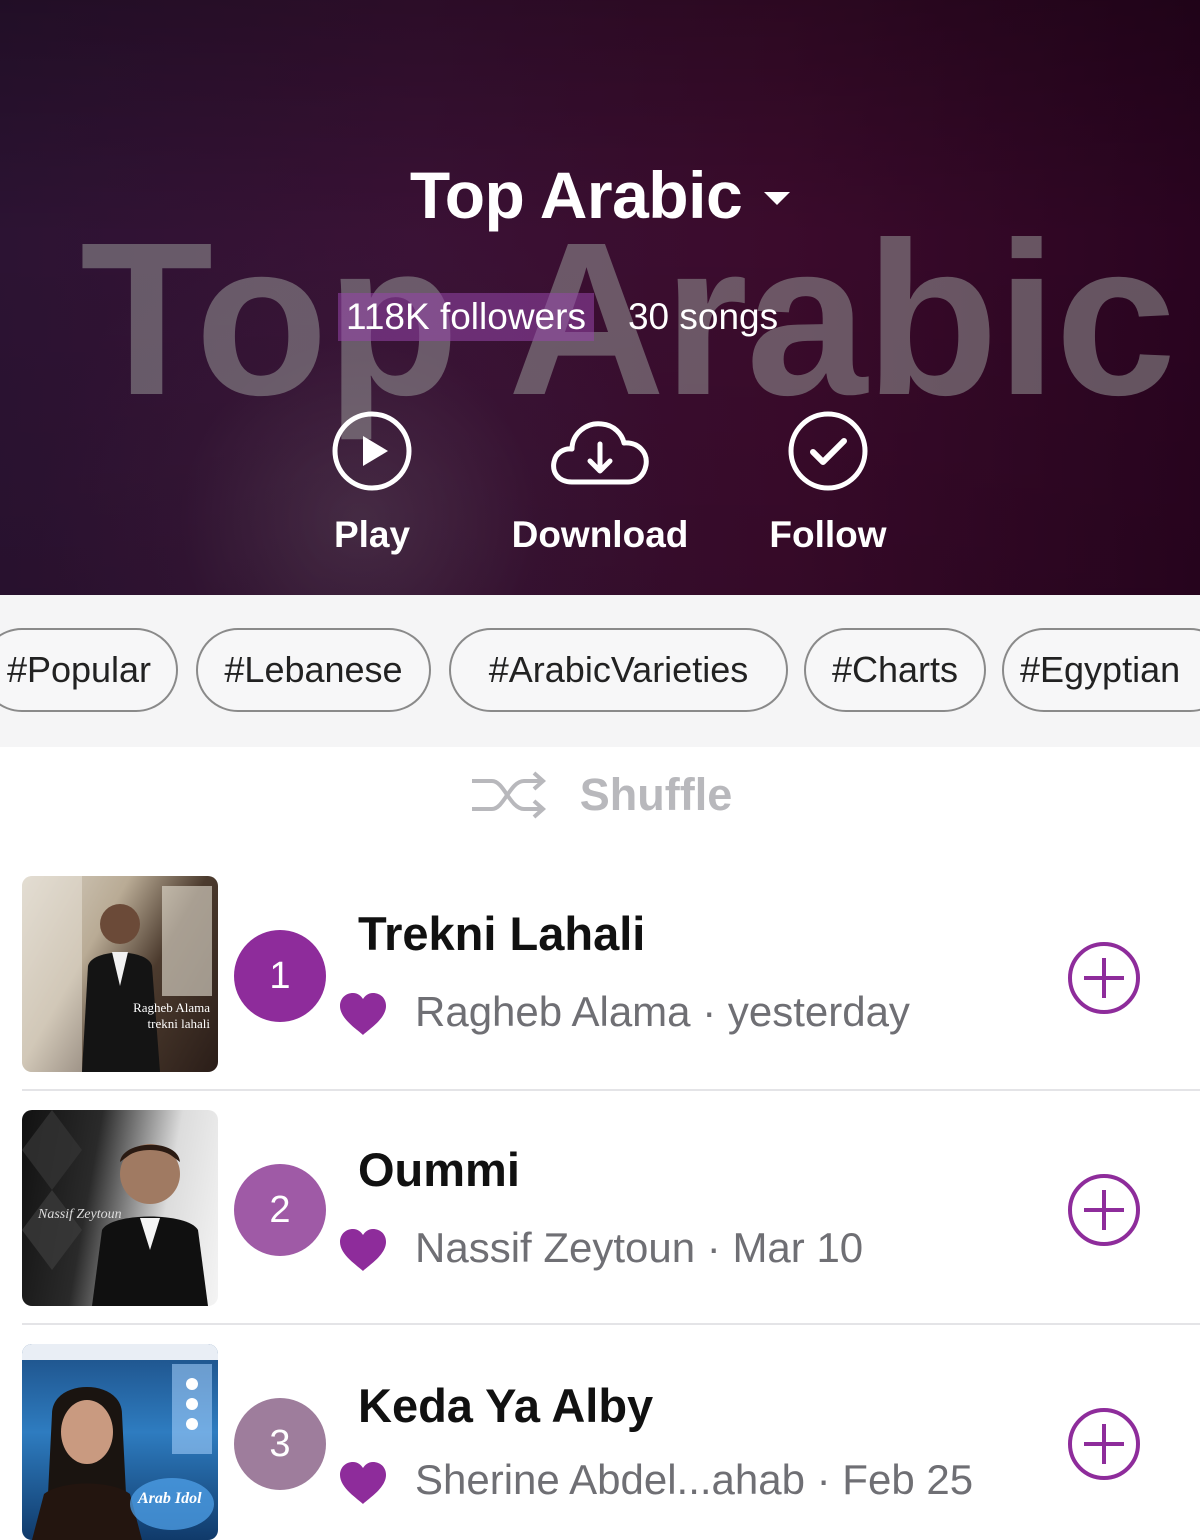 This screenshot has width=1200, height=1540. I want to click on tag-charts: #Charts, so click(895, 670).